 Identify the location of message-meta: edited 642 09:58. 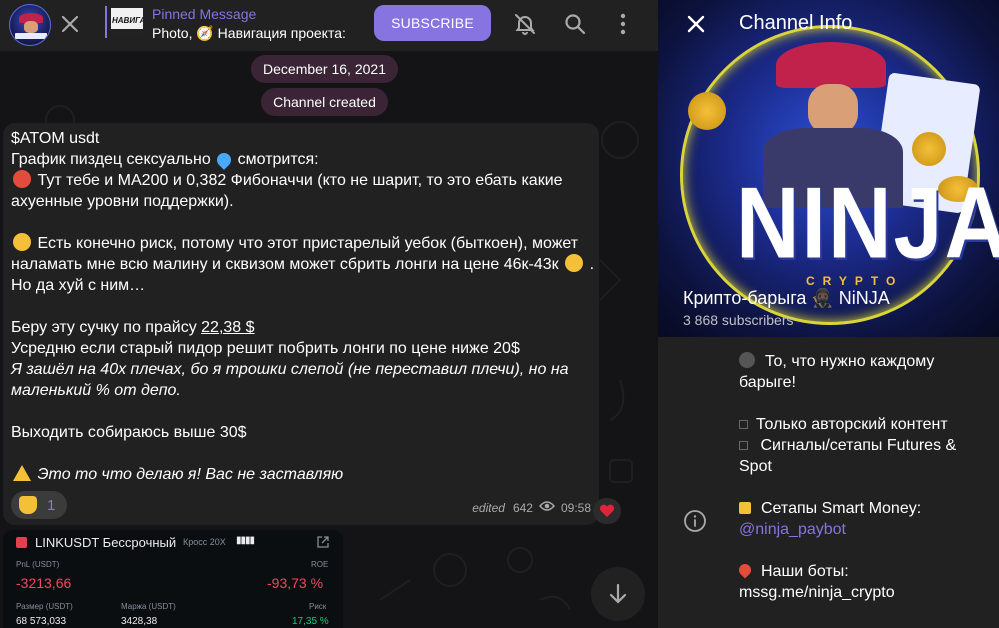
(531, 508).